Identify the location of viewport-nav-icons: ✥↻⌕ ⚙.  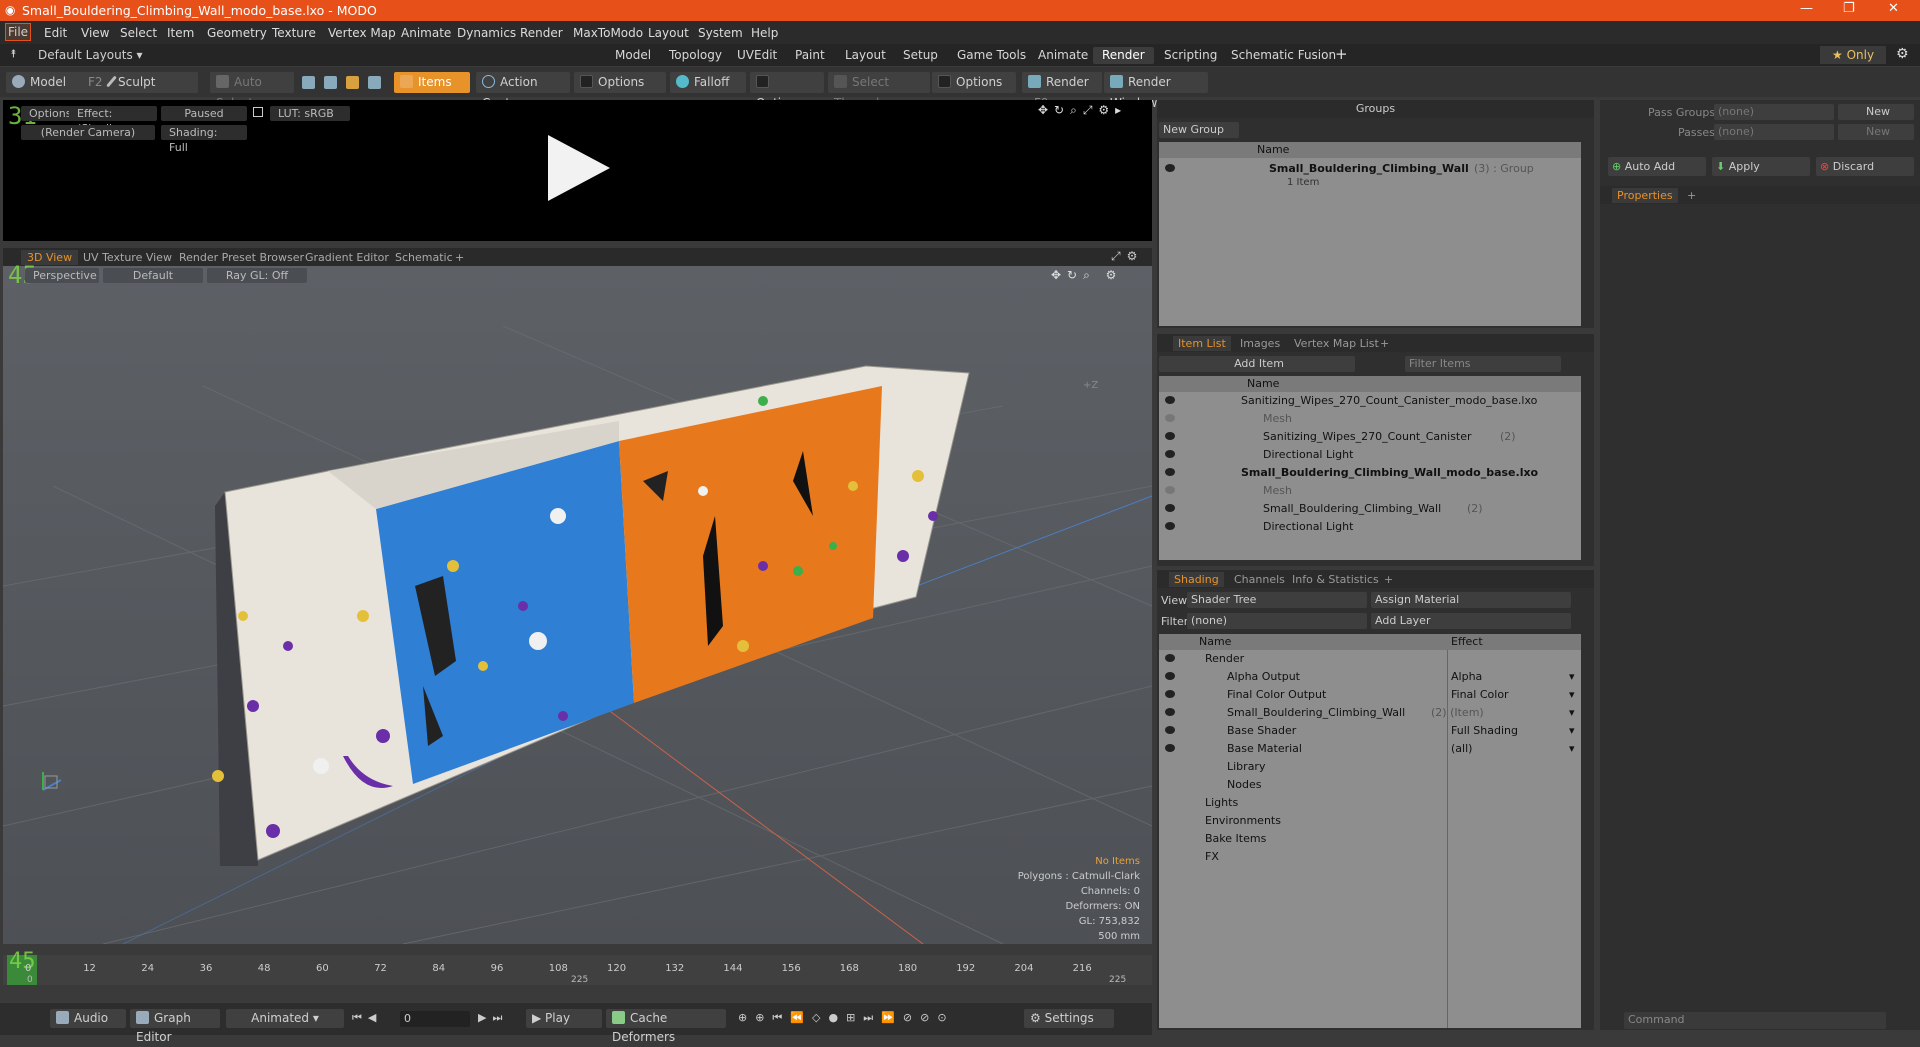
(1086, 275).